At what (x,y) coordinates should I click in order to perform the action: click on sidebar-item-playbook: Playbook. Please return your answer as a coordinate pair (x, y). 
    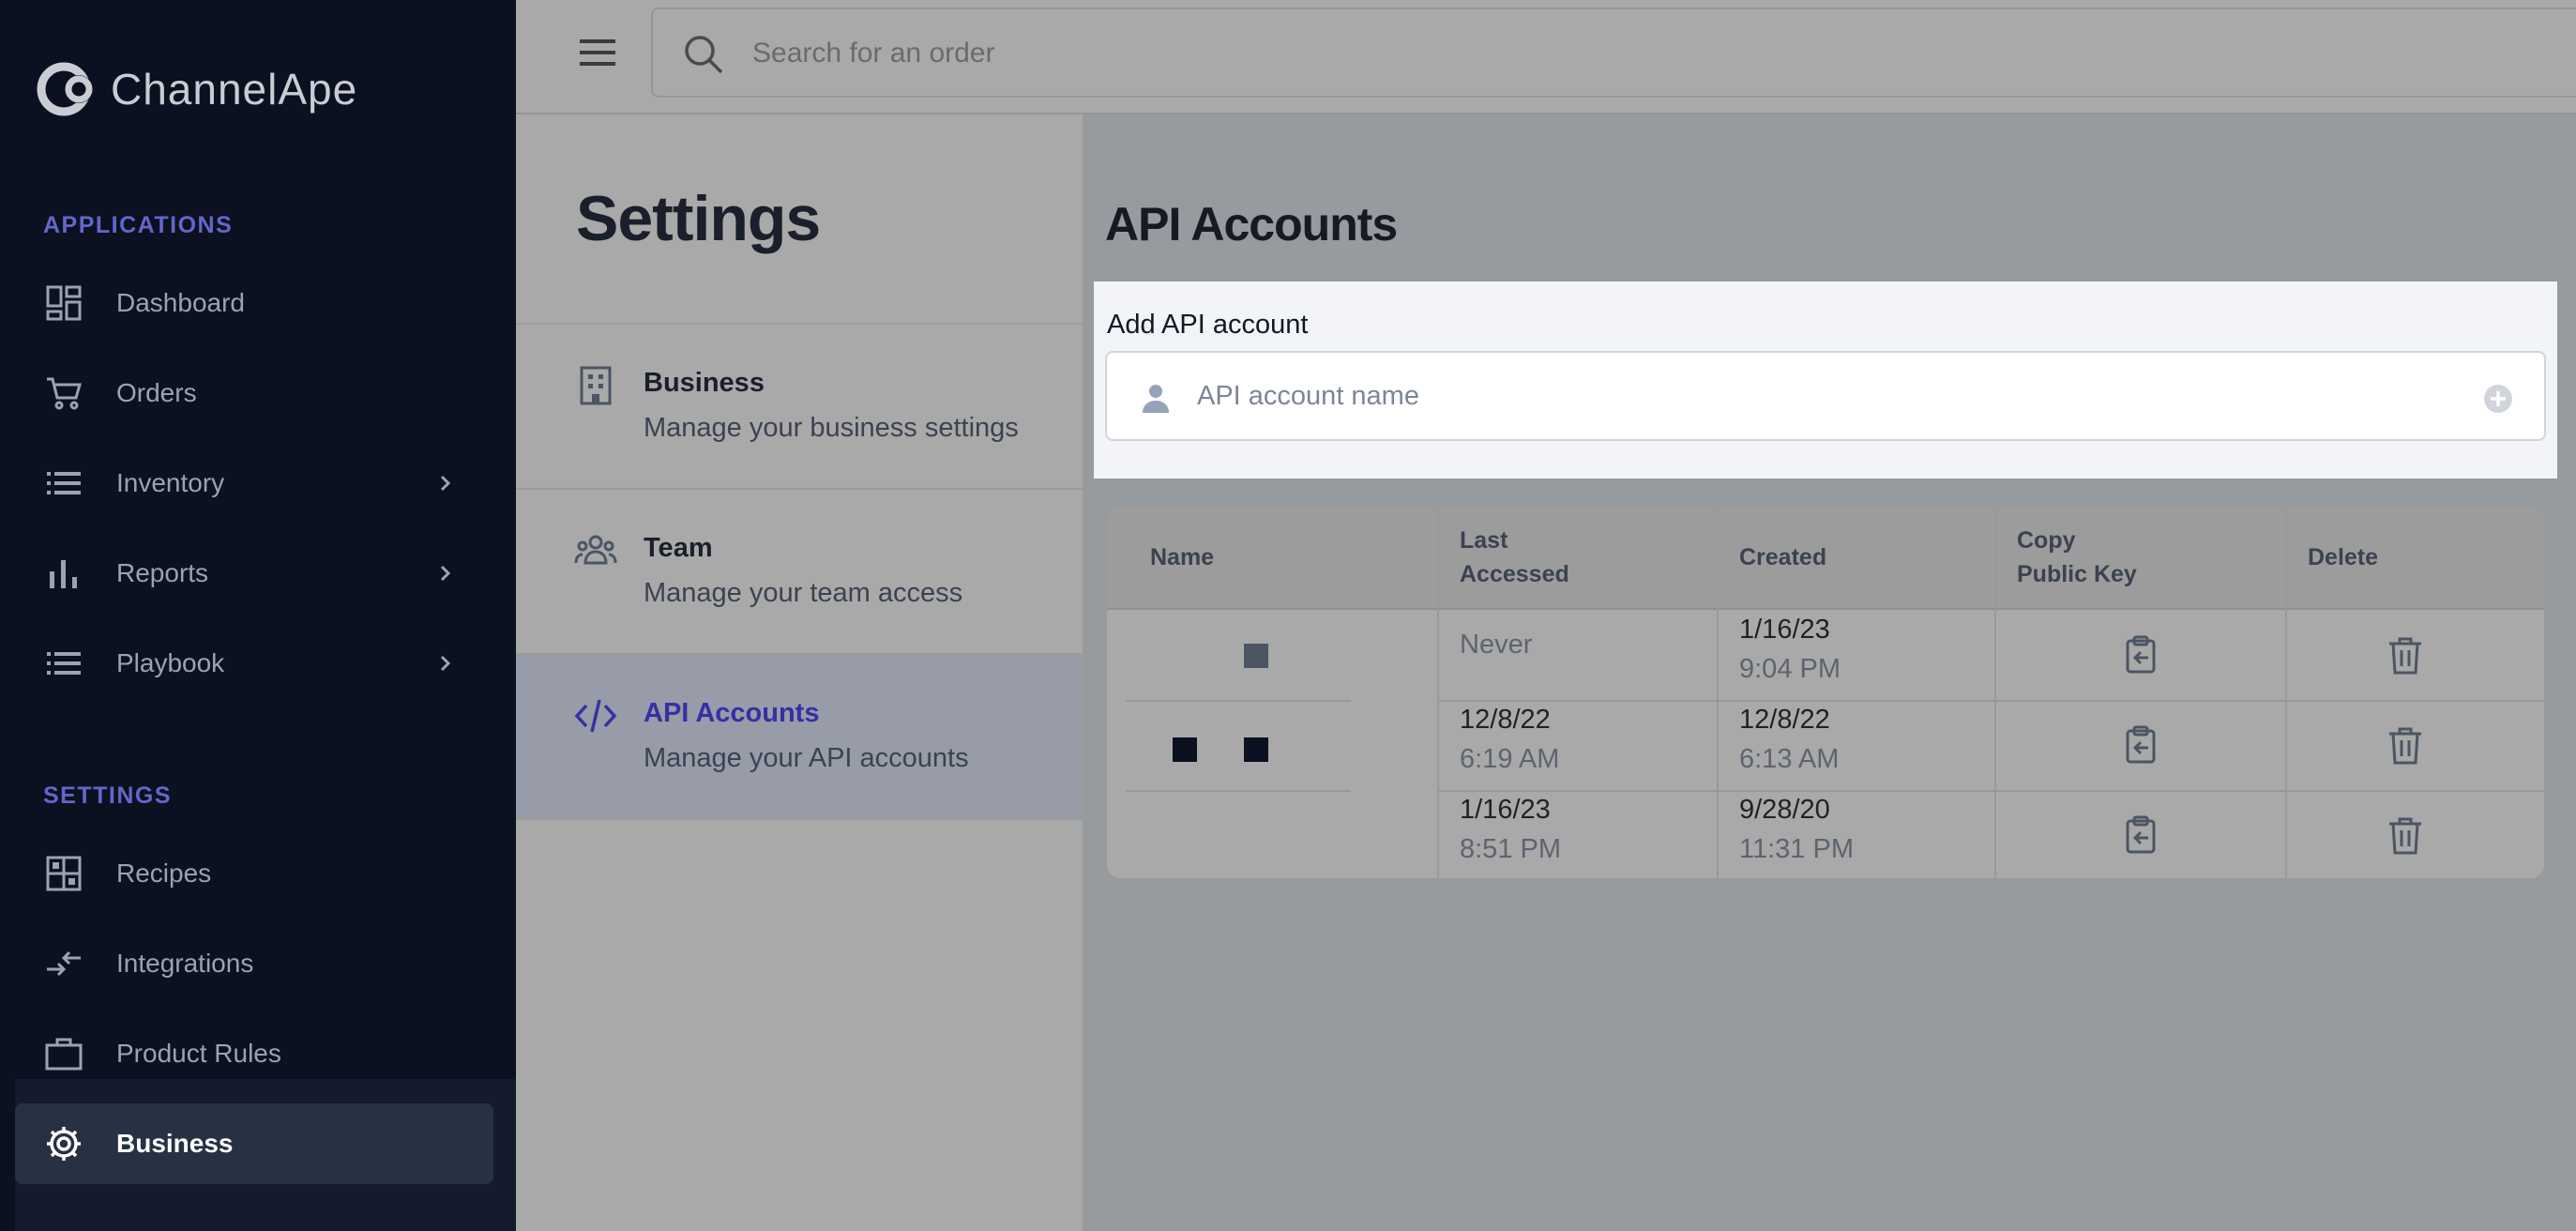
    Looking at the image, I should click on (254, 663).